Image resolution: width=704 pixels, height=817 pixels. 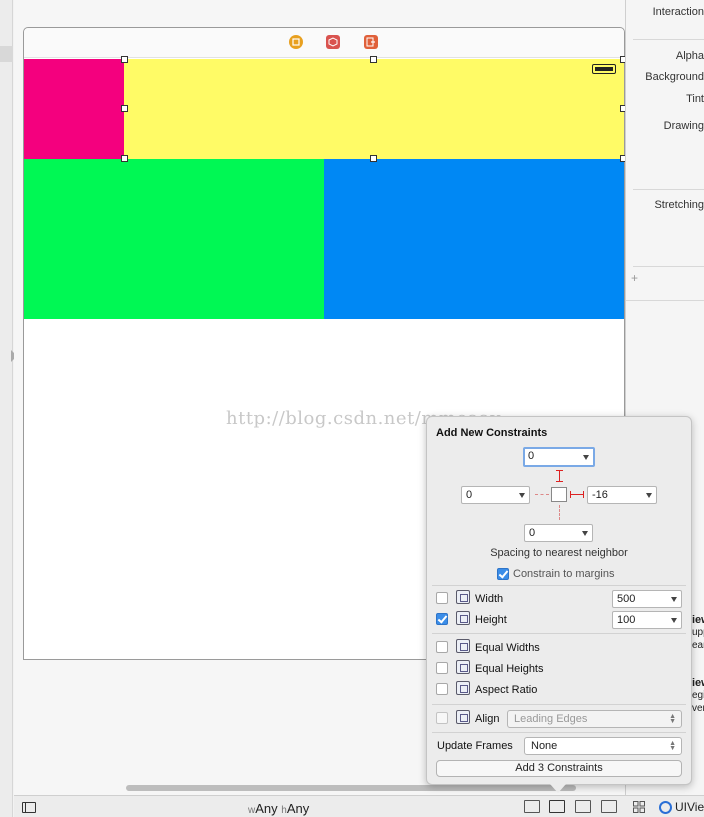 I want to click on equal-widths-label: Equal Widths, so click(x=507, y=648).